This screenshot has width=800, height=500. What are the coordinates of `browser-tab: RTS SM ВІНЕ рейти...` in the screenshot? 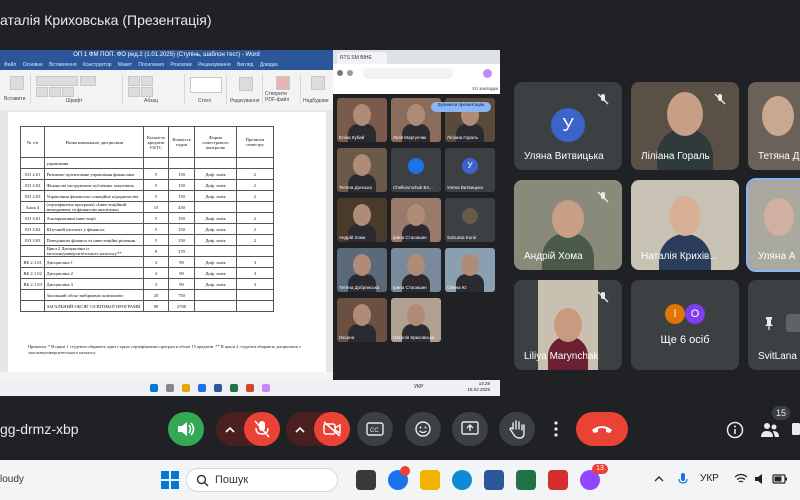 It's located at (362, 62).